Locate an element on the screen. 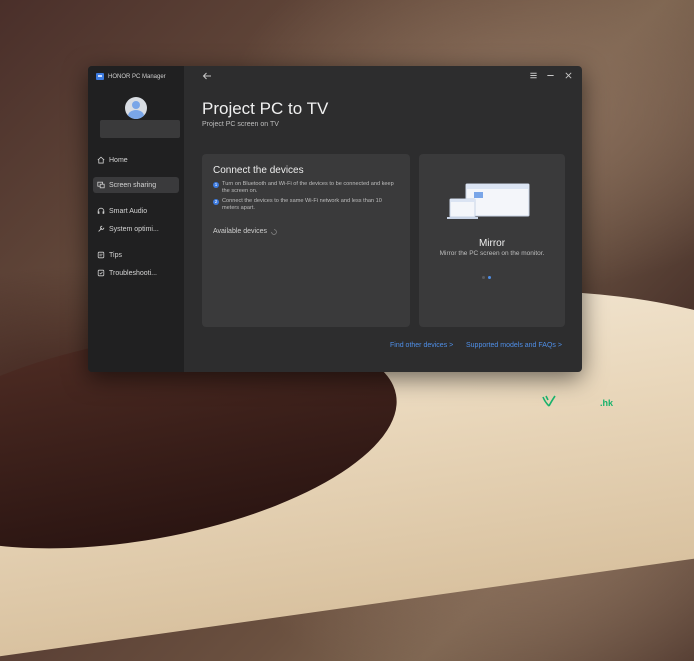 The width and height of the screenshot is (694, 661). menu-icon is located at coordinates (533, 75).